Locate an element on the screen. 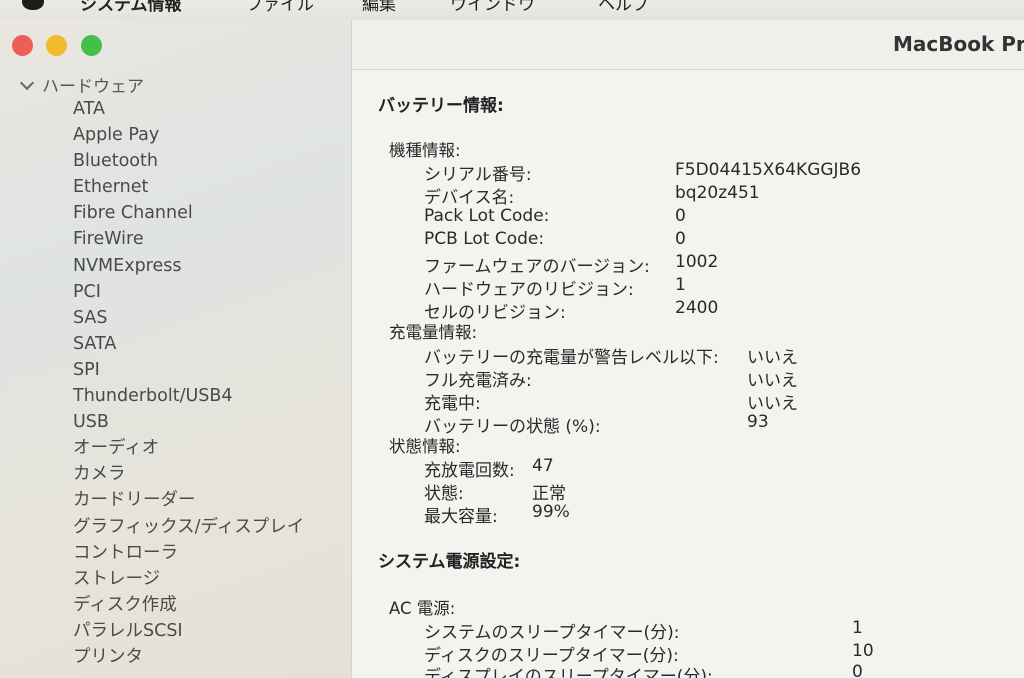 This screenshot has height=678, width=1024. device-value: bq20z451 is located at coordinates (717, 193).